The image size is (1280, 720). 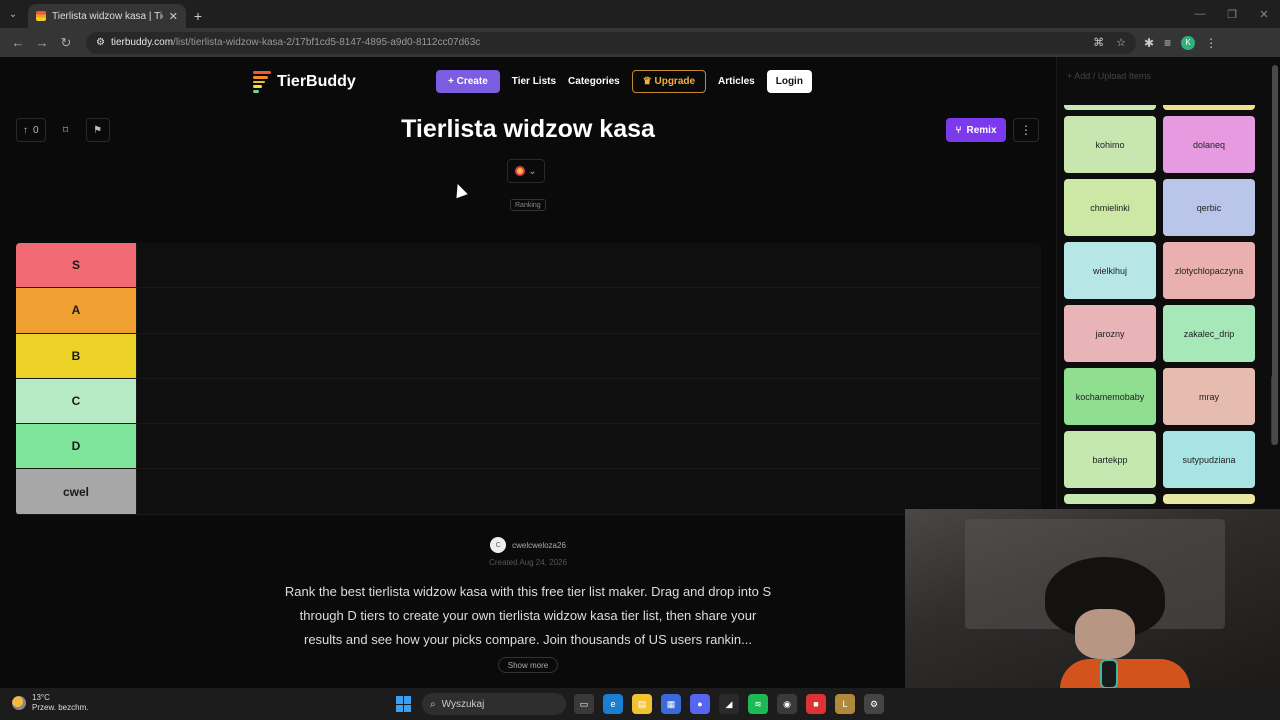 I want to click on create-button: + Create, so click(x=468, y=81).